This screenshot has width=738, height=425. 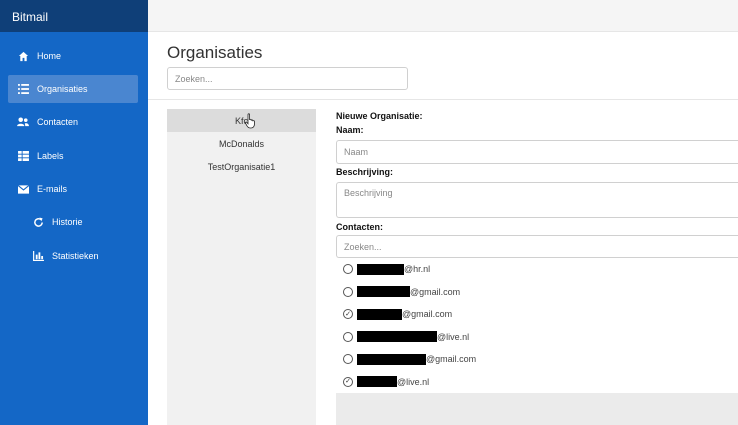 I want to click on sidebar-item-contacten: Contacten, so click(x=73, y=122).